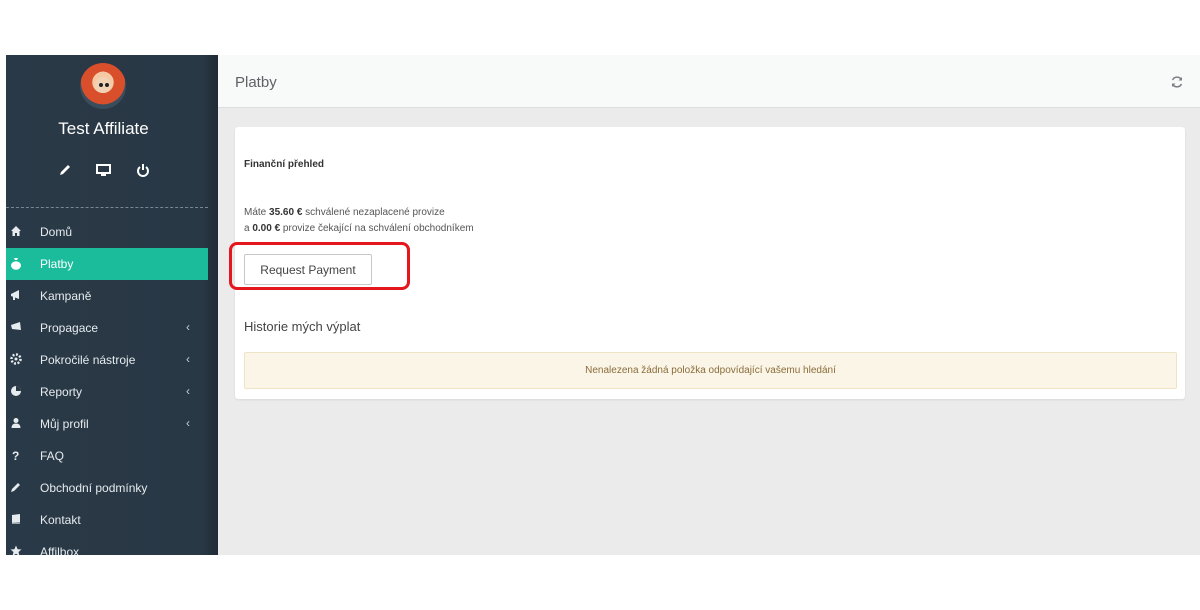 The height and width of the screenshot is (610, 1200). Describe the element at coordinates (107, 456) in the screenshot. I see `sidebar-item-faq: ? FAQ` at that location.